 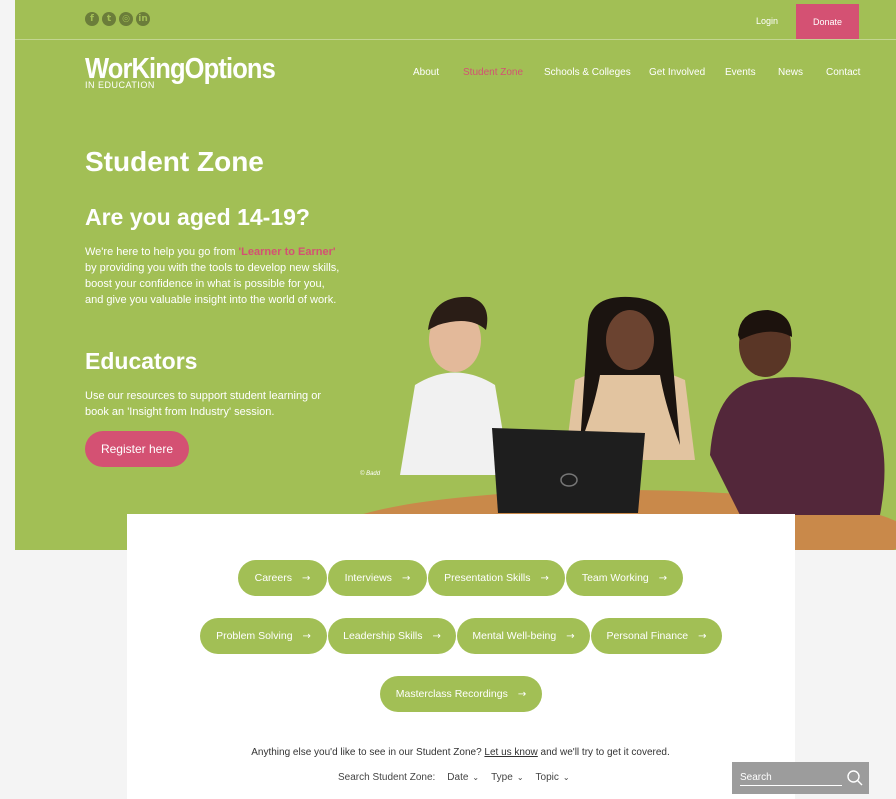 What do you see at coordinates (827, 21) in the screenshot?
I see `donate-button: Donate` at bounding box center [827, 21].